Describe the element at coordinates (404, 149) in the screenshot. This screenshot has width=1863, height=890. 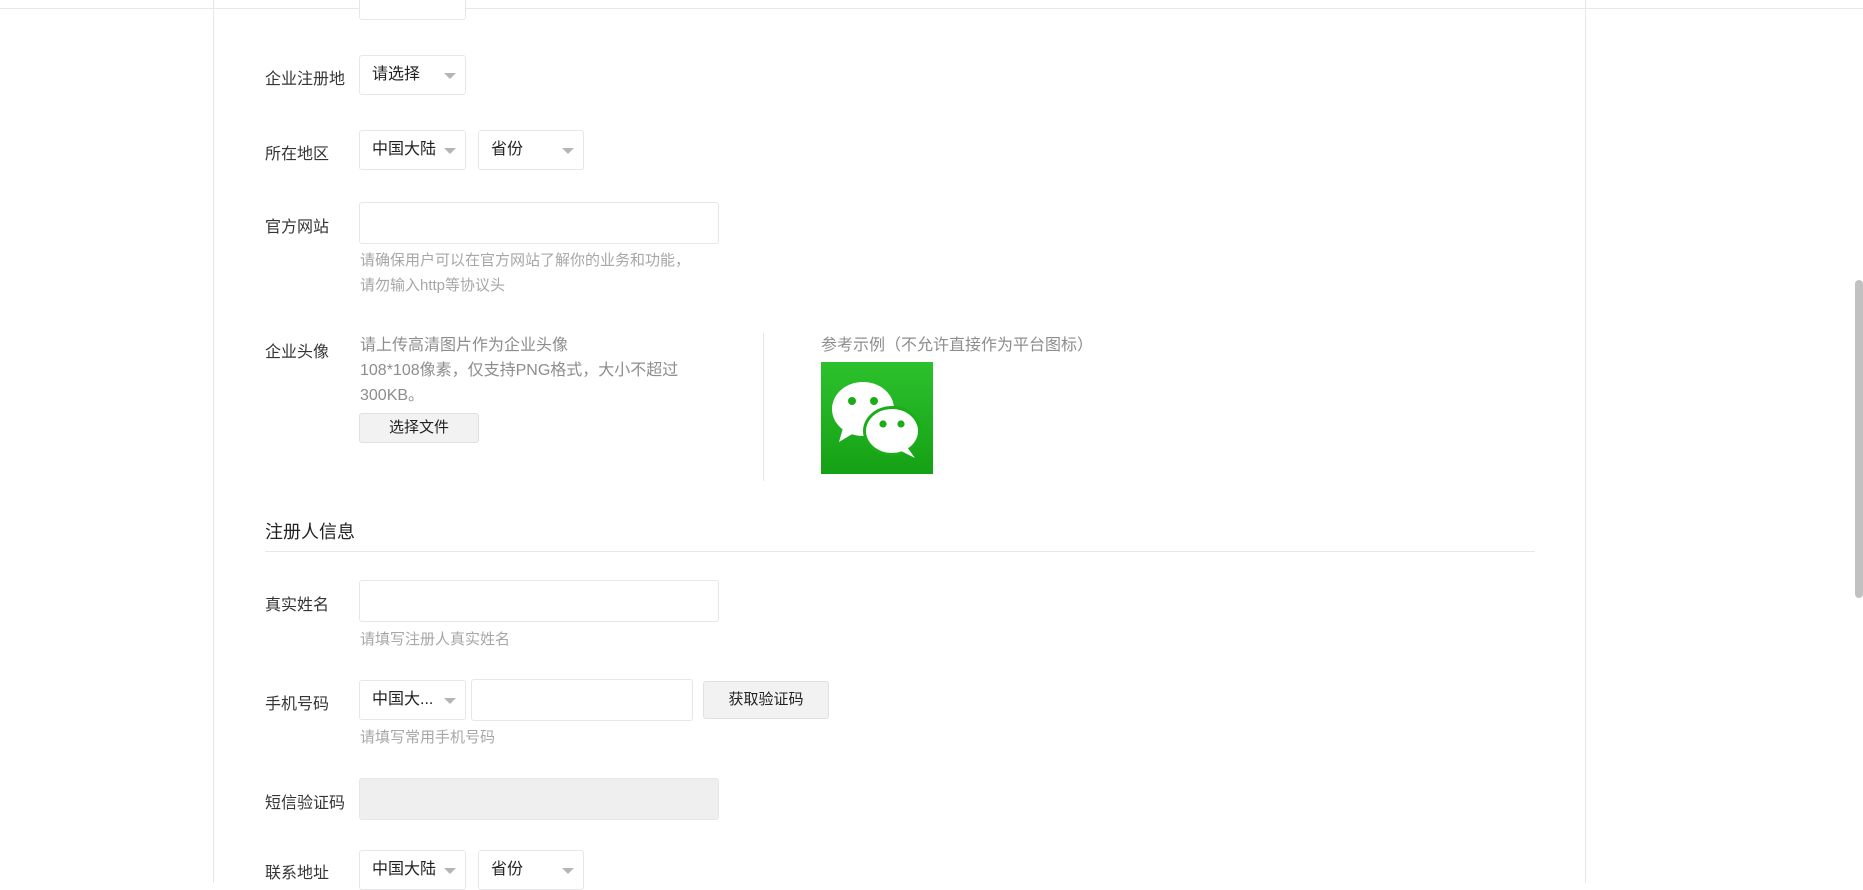
I see `region-country-value: 中国大陆` at that location.